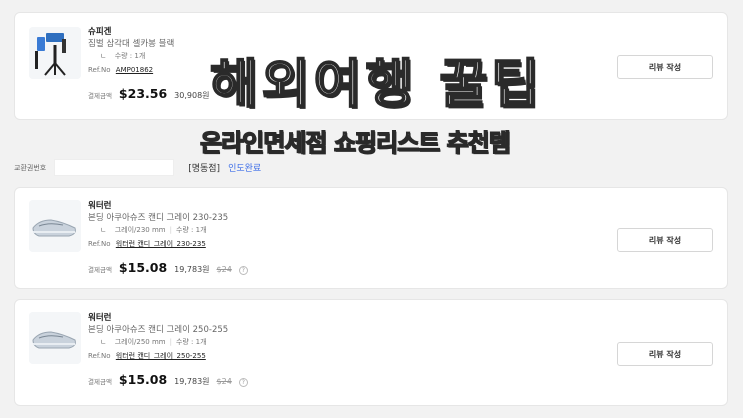 This screenshot has width=743, height=418. What do you see at coordinates (114, 167) in the screenshot?
I see `exchange-number-field` at bounding box center [114, 167].